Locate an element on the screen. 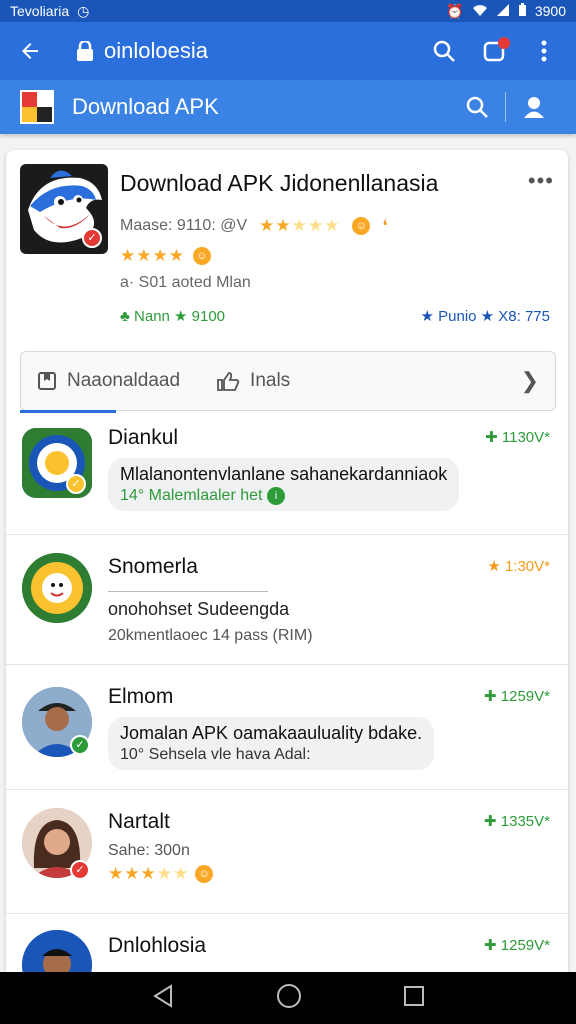 This screenshot has width=576, height=1024. header-divider is located at coordinates (505, 107).